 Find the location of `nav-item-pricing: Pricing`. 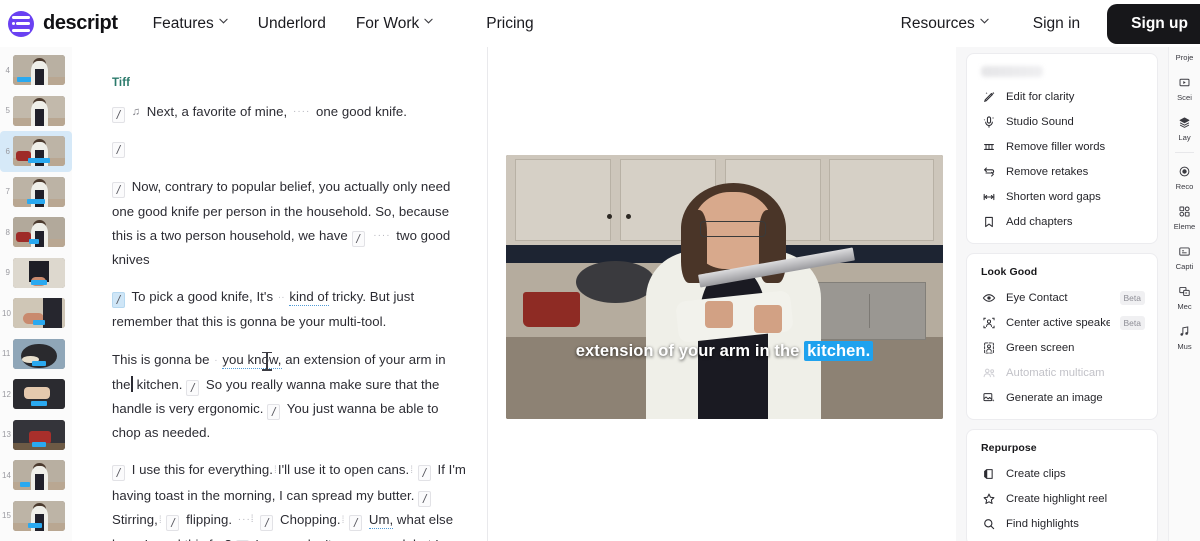

nav-item-pricing: Pricing is located at coordinates (509, 24).